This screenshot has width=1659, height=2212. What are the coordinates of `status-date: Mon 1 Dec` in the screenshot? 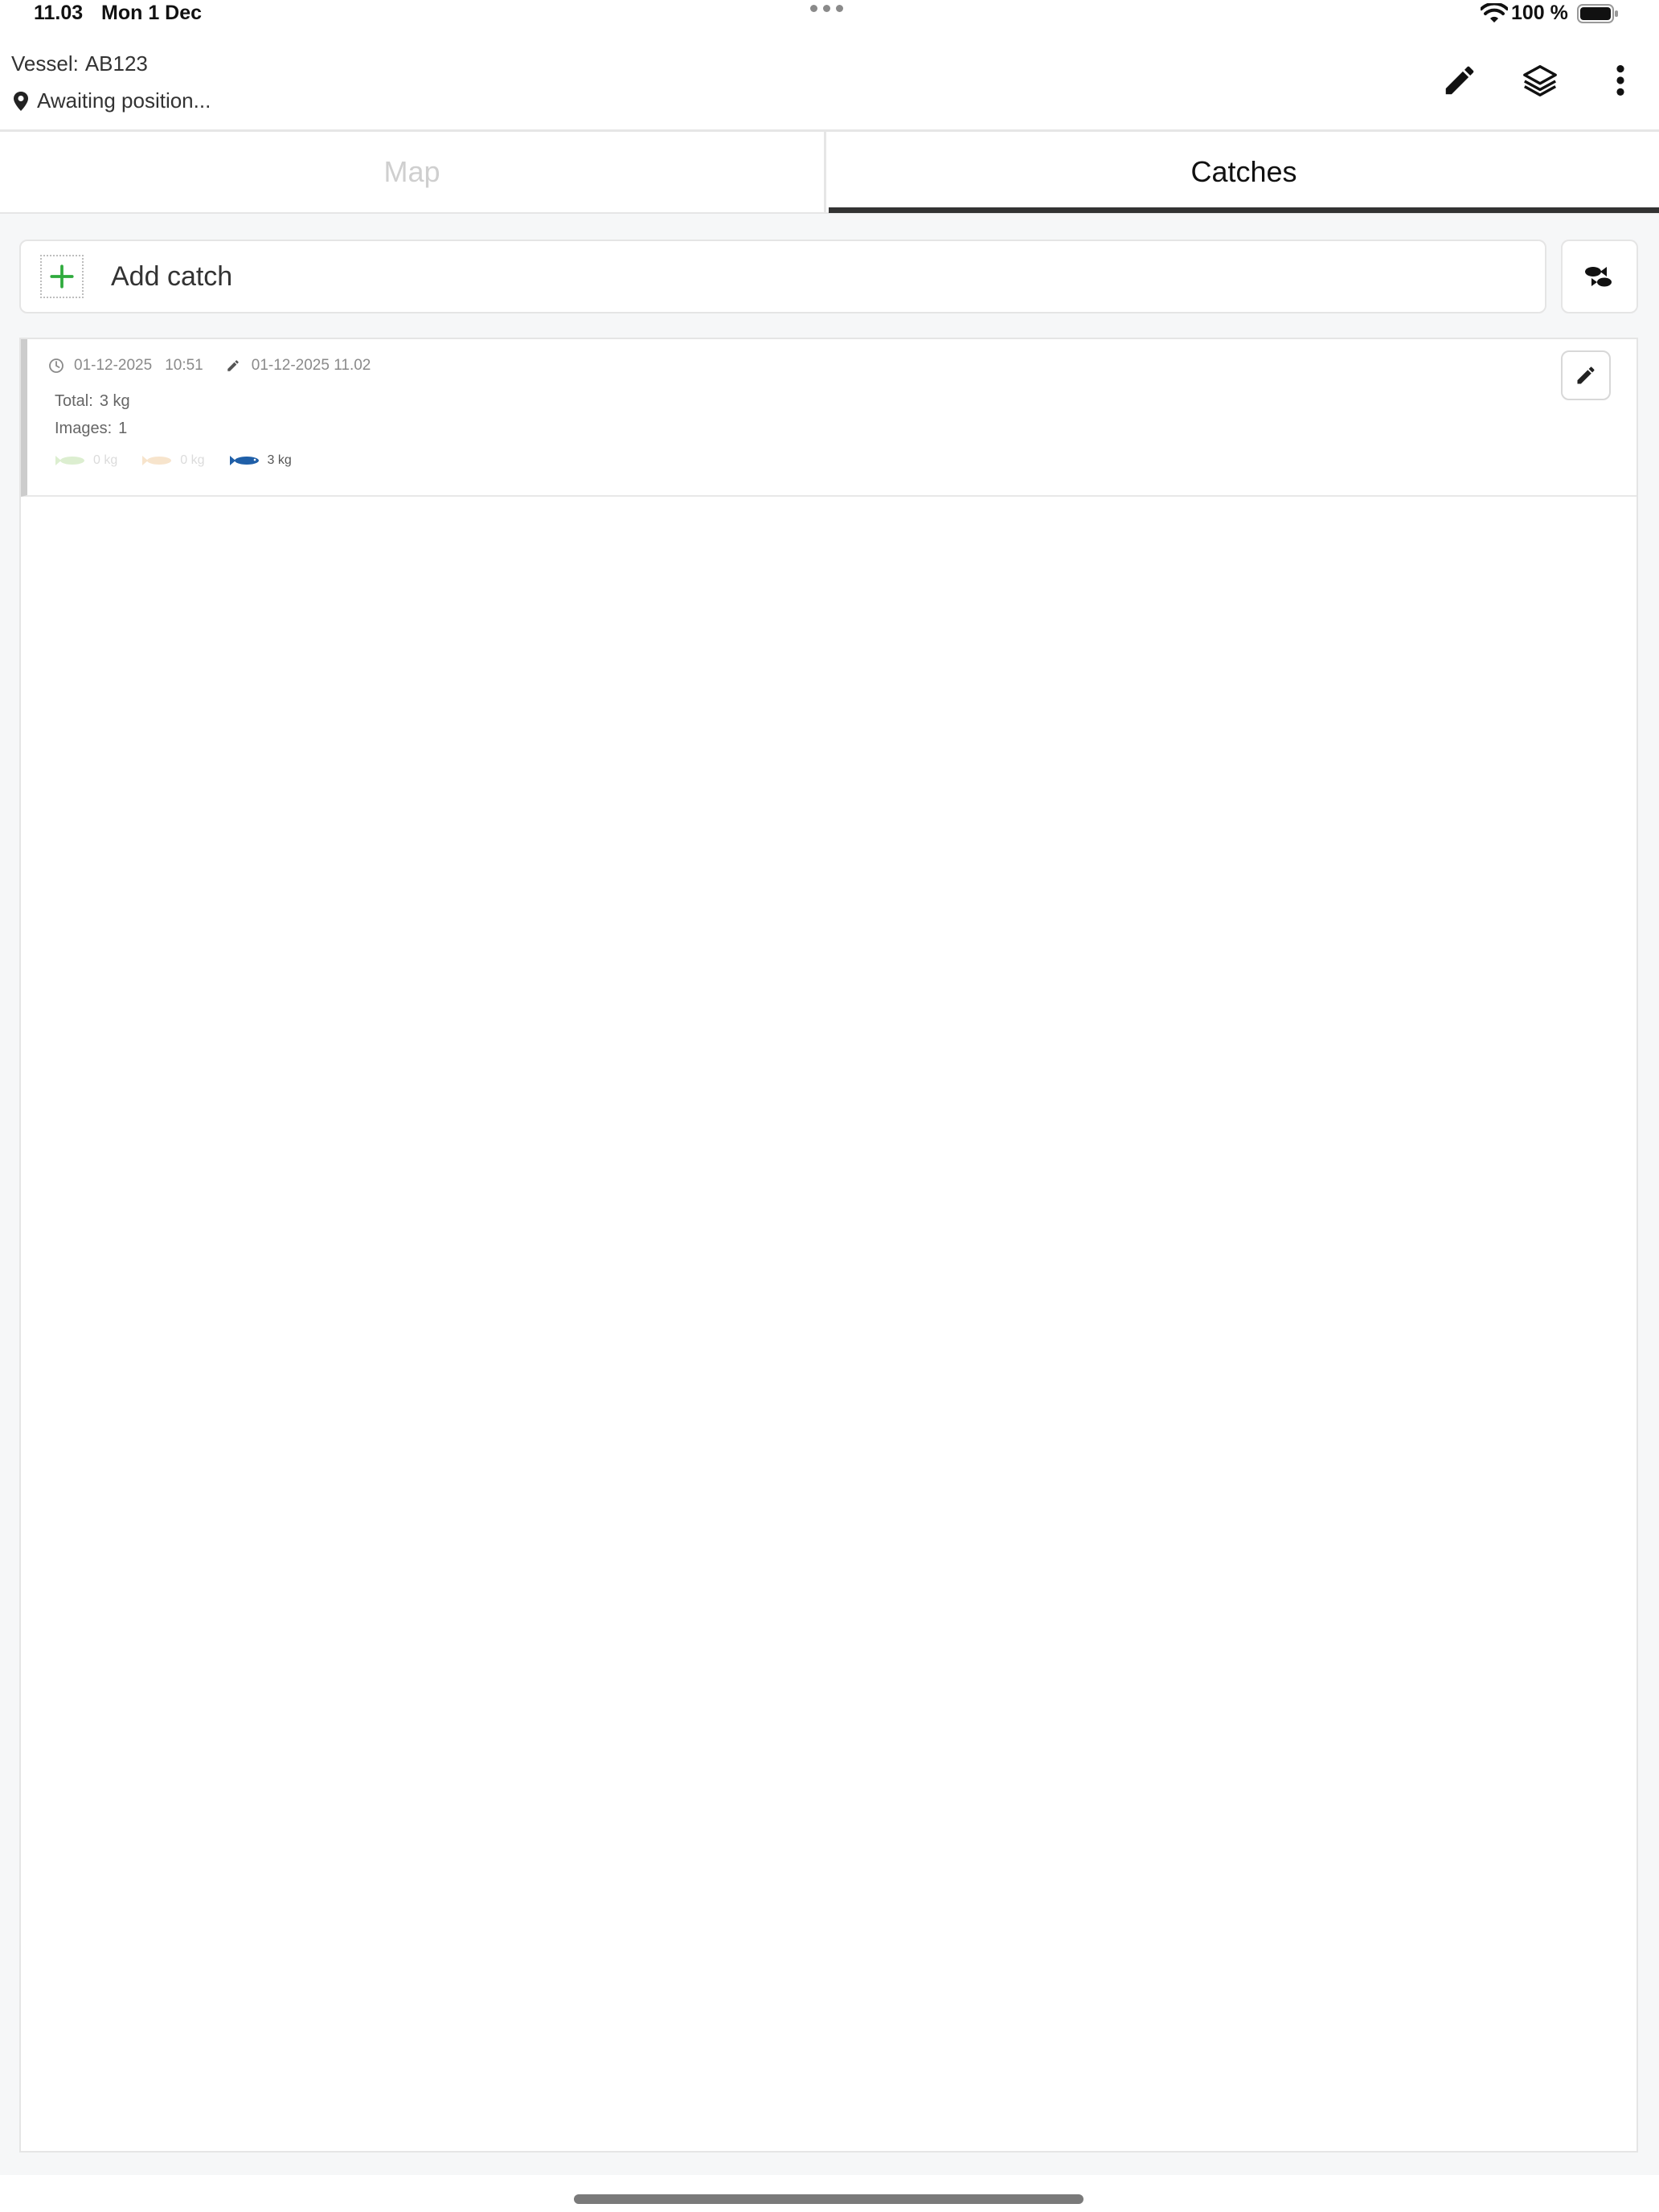 It's located at (152, 13).